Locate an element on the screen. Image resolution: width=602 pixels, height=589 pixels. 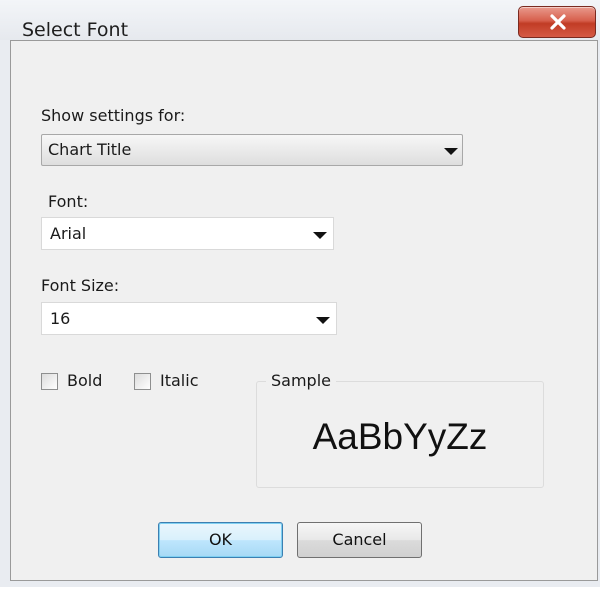
sample-label: Sample is located at coordinates (301, 380).